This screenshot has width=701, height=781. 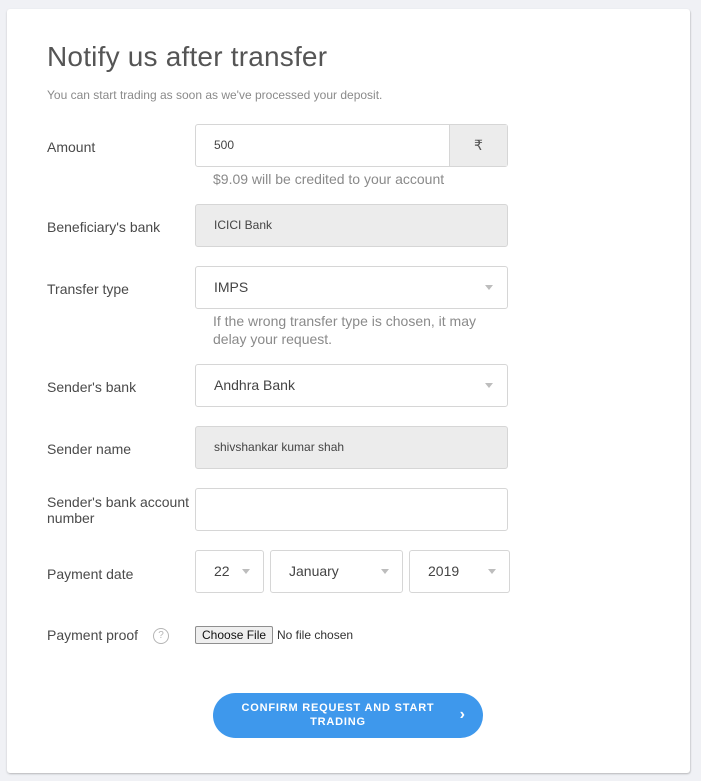 I want to click on confirm-request-button: CONFIRM REQUEST AND START TRADING ›, so click(x=348, y=715).